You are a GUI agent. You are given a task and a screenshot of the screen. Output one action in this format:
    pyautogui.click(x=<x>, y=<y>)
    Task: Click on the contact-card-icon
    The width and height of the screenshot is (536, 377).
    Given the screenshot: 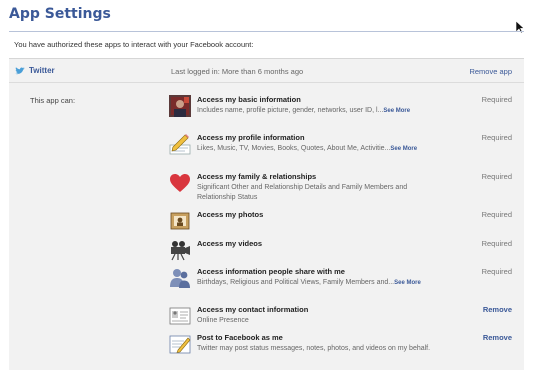 What is the action you would take?
    pyautogui.click(x=180, y=316)
    